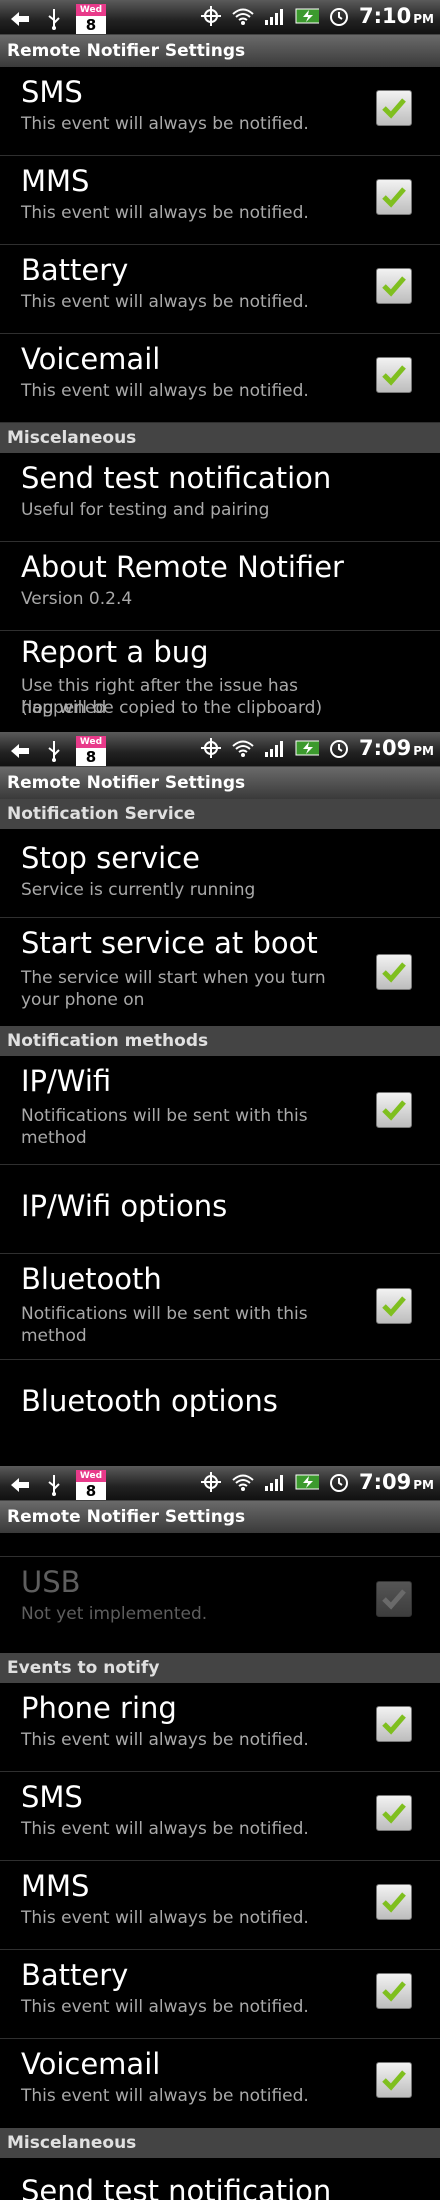 The height and width of the screenshot is (2200, 440). I want to click on alarm-icon, so click(339, 748).